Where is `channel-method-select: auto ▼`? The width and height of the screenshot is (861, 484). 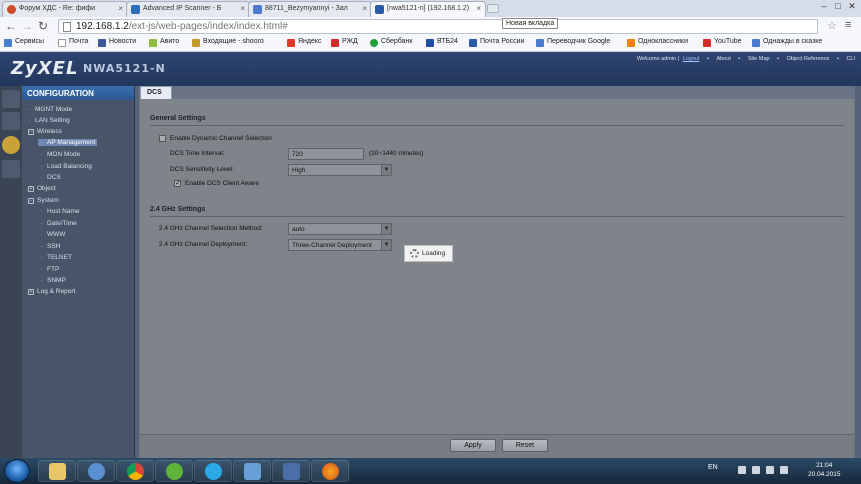 channel-method-select: auto ▼ is located at coordinates (340, 229).